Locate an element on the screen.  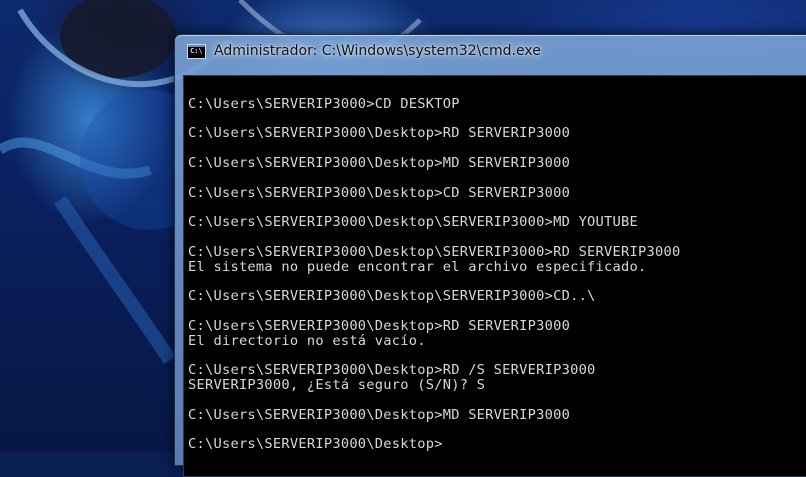
cmd-icon-label: C:\ is located at coordinates (196, 50).